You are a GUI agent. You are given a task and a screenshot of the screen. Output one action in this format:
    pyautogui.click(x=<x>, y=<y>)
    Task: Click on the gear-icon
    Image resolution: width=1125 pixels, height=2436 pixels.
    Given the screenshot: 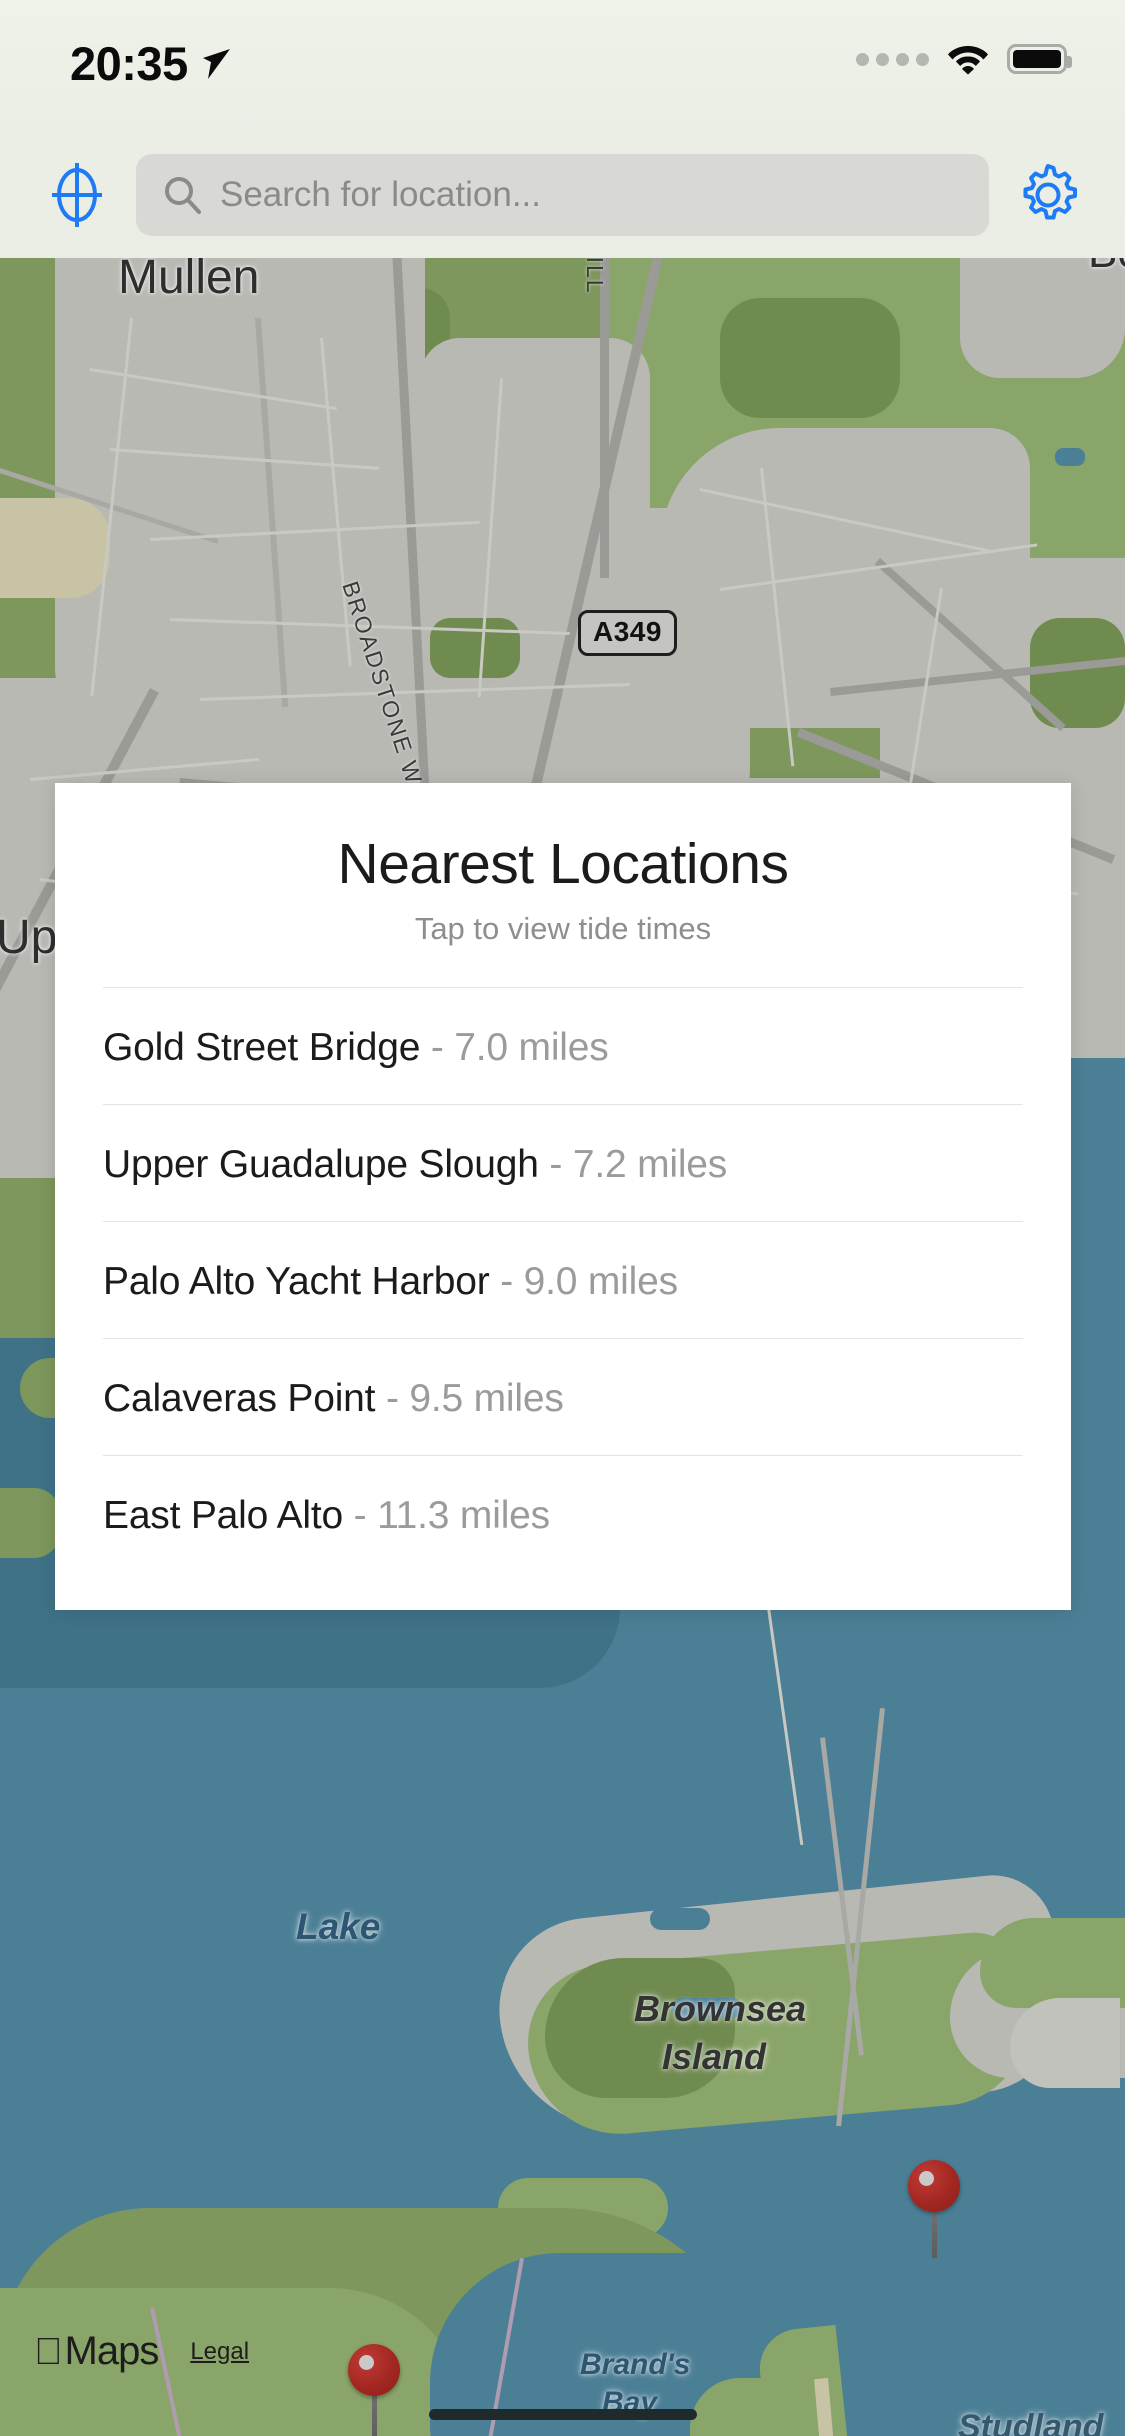 What is the action you would take?
    pyautogui.click(x=1048, y=195)
    